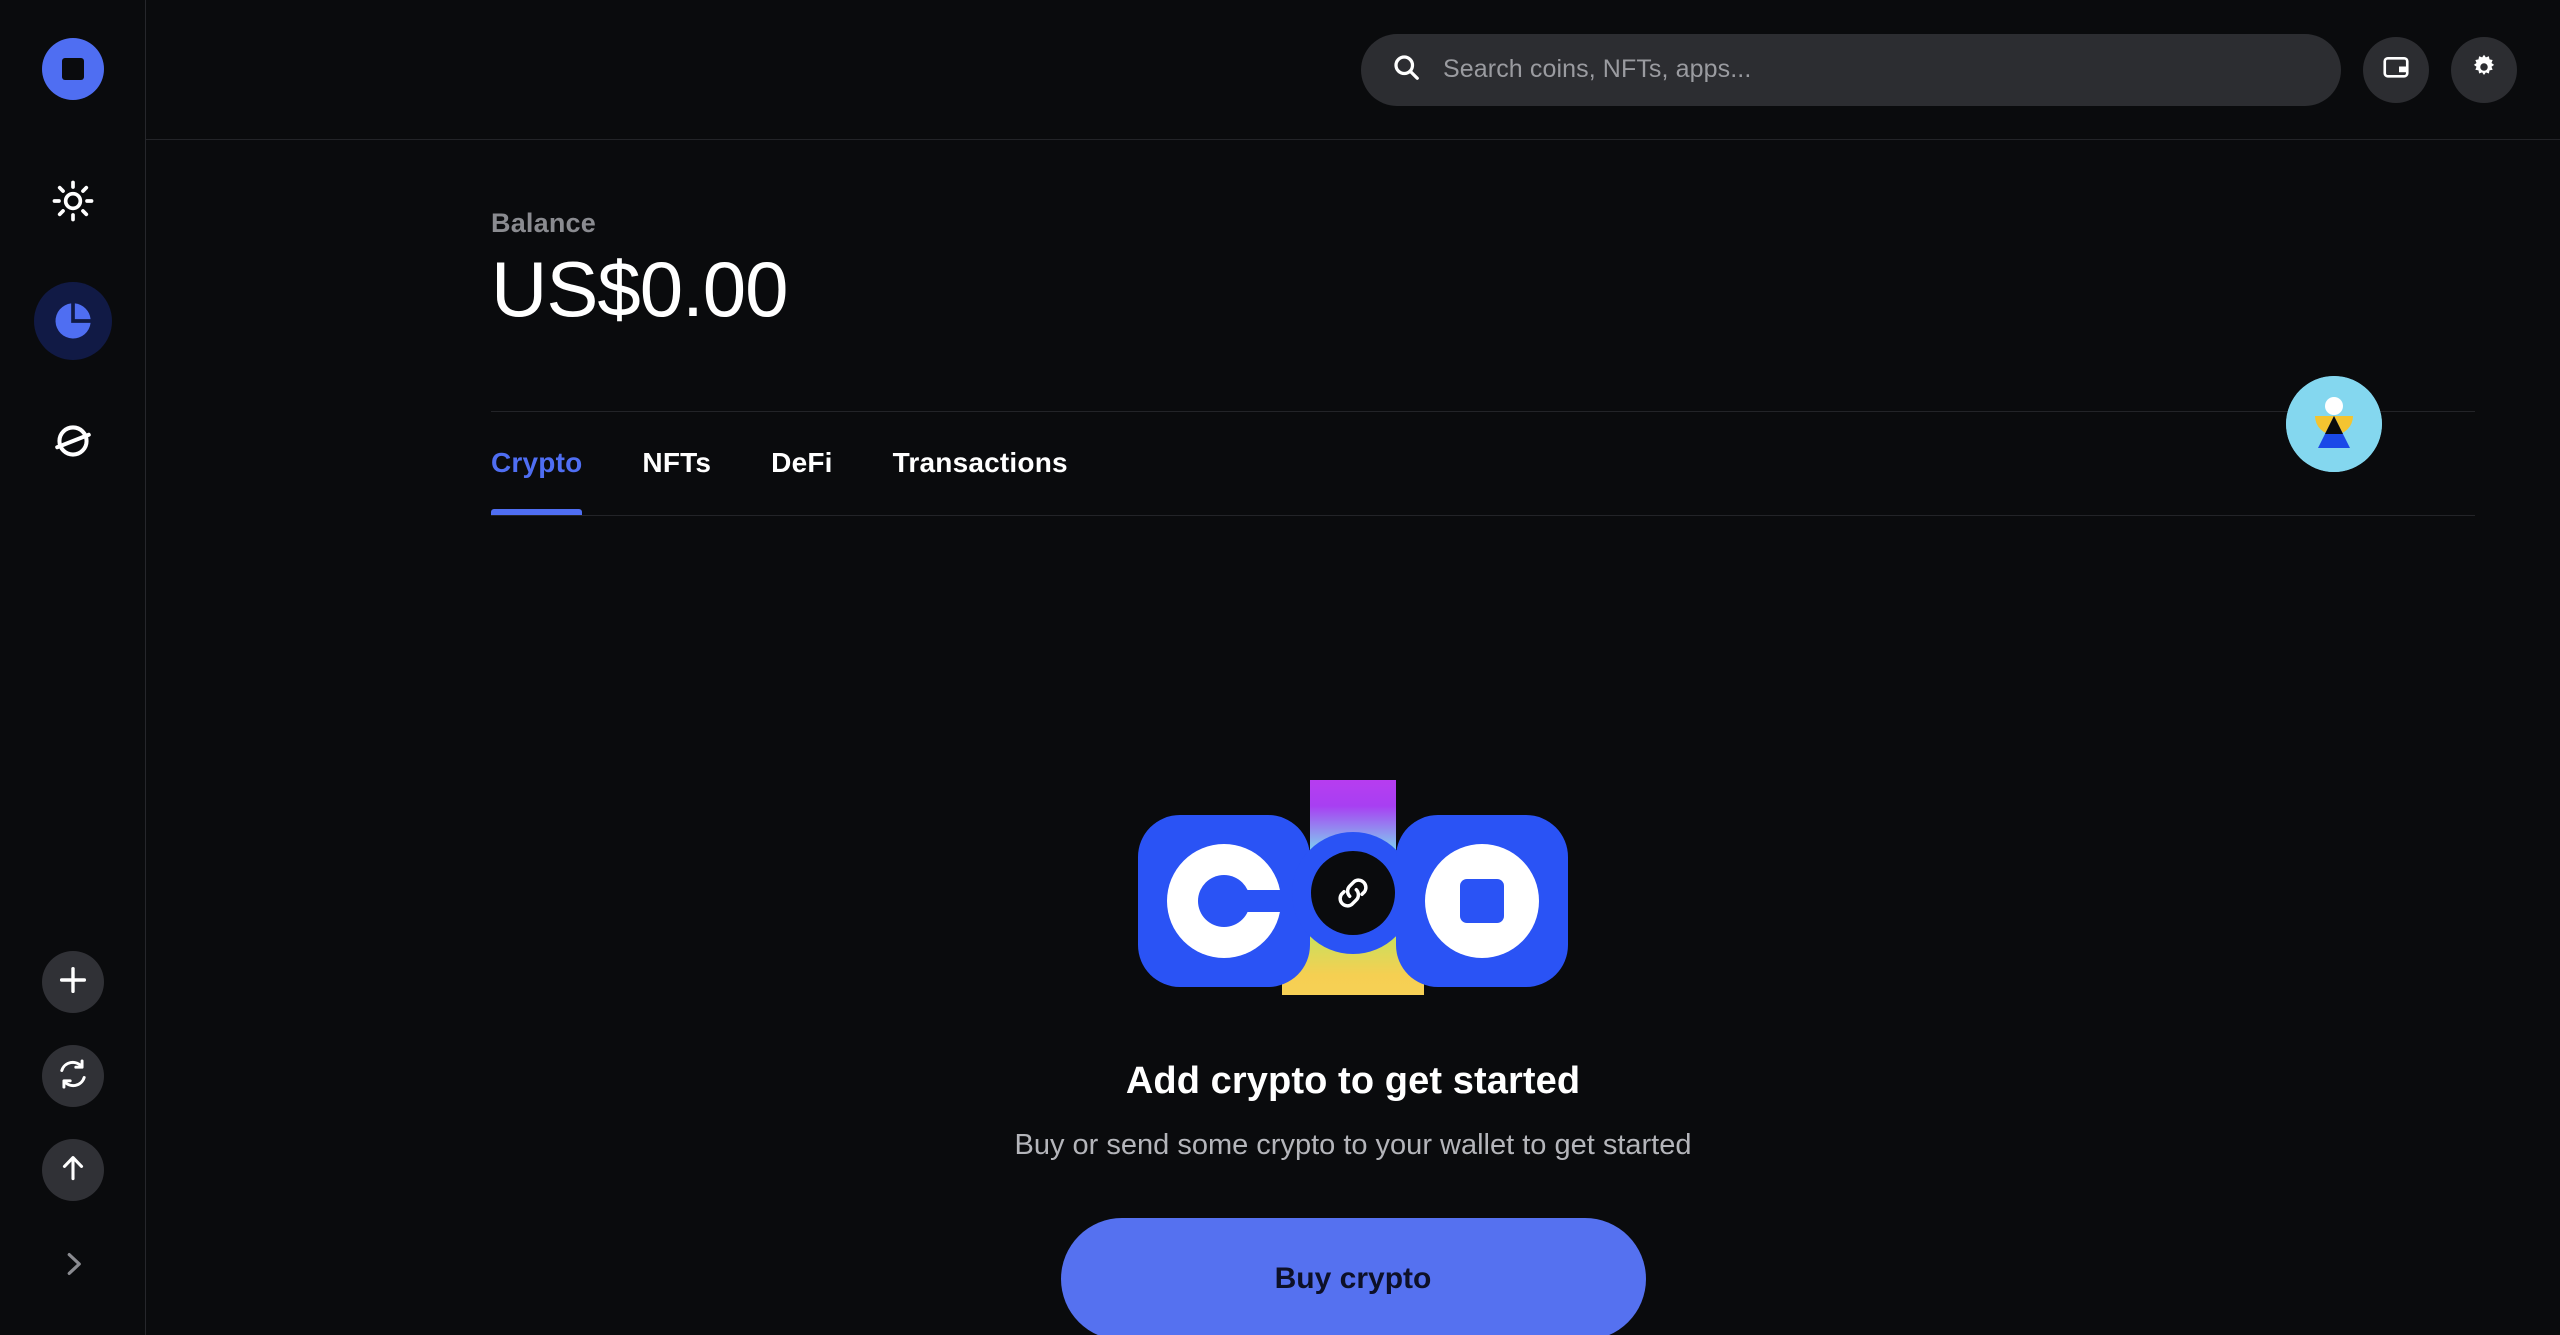 The width and height of the screenshot is (2560, 1335). Describe the element at coordinates (1483, 463) in the screenshot. I see `tabs-container: Crypto NFTs DeFi Transactions` at that location.